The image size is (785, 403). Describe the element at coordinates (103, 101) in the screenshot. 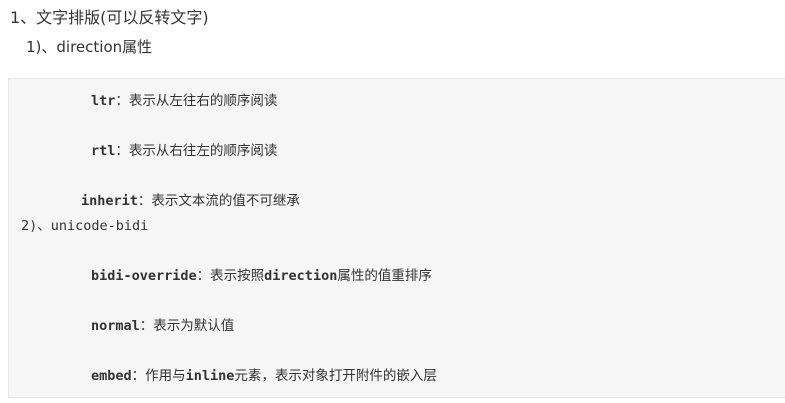

I see `keyword-ltr: ltr` at that location.